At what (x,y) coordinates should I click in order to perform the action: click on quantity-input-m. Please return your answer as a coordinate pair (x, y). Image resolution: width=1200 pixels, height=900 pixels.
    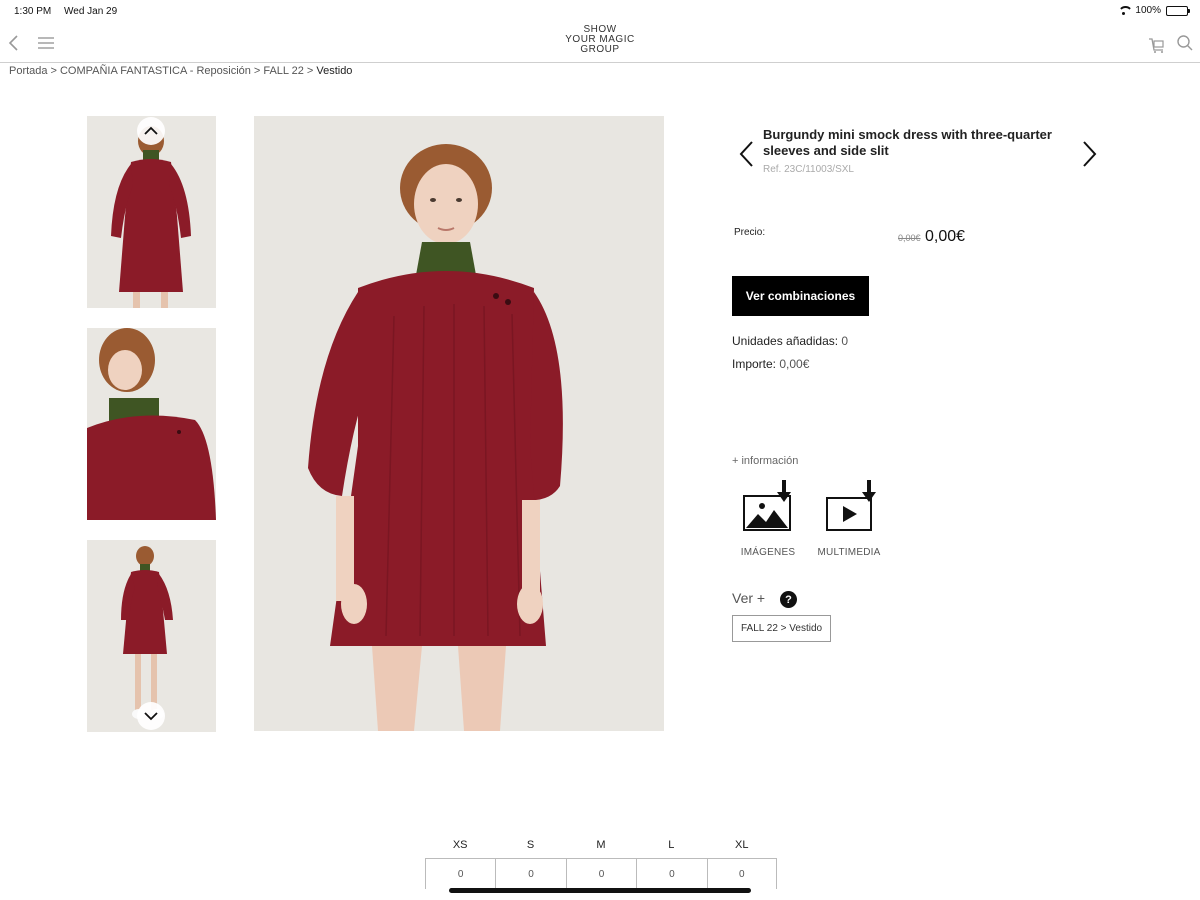
    Looking at the image, I should click on (601, 874).